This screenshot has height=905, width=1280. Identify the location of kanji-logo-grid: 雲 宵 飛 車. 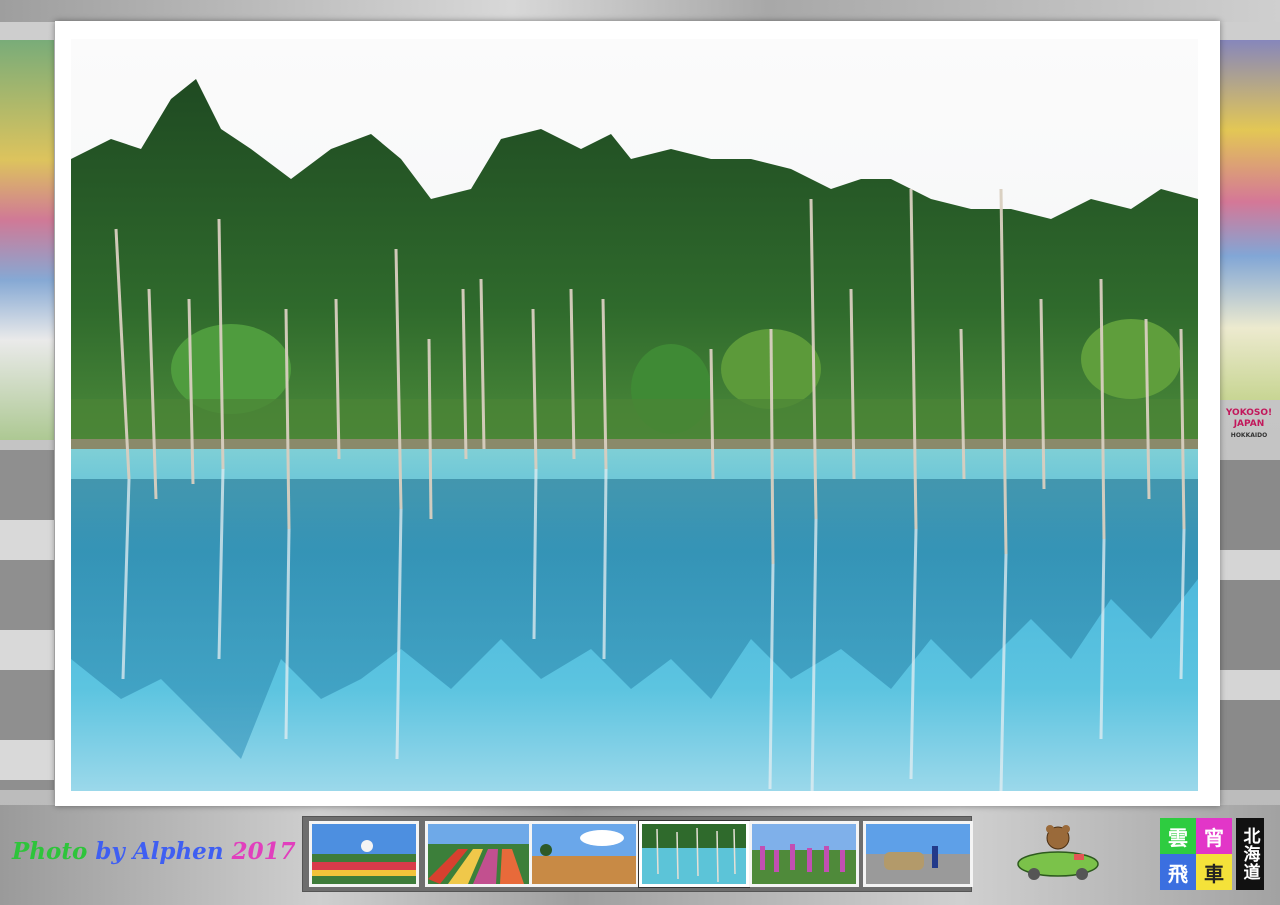
(1196, 854).